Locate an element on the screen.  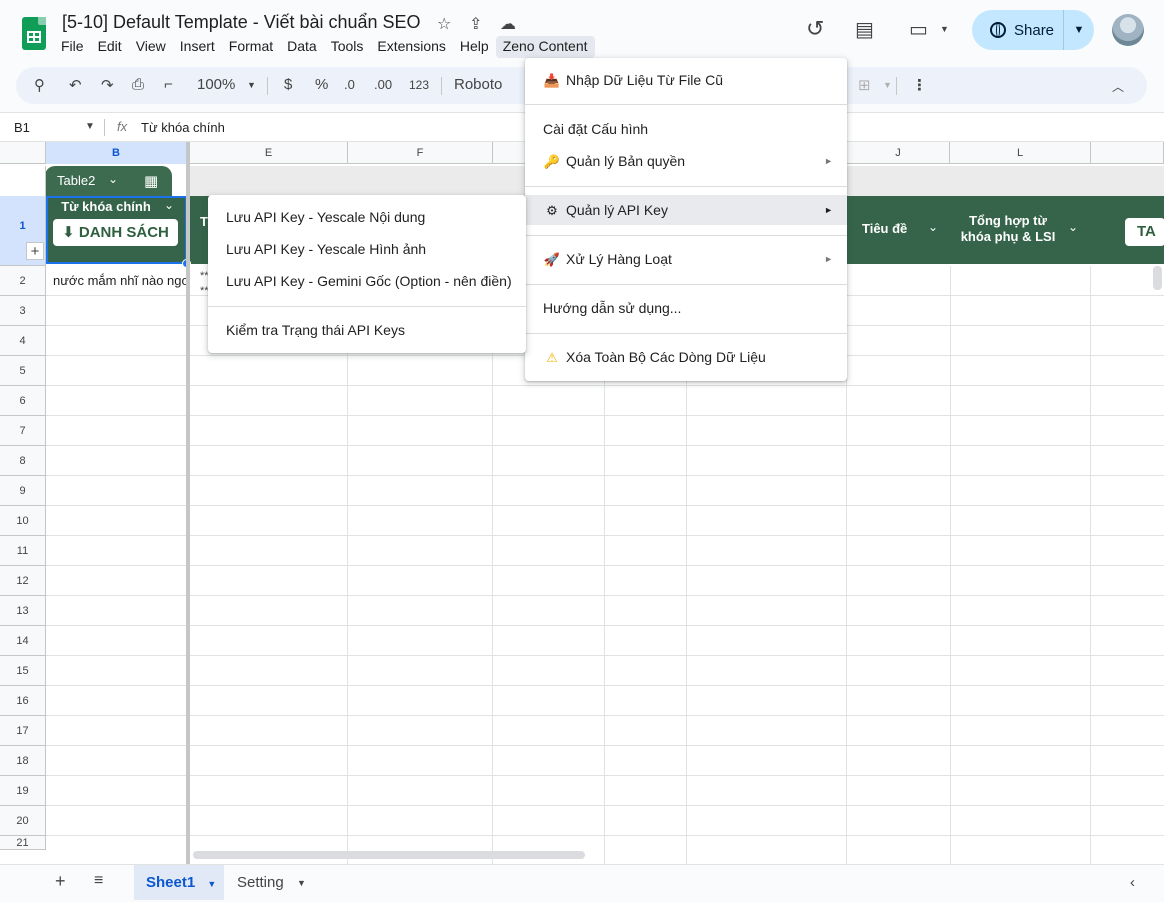
comments-icon: ▤ is located at coordinates (864, 29).